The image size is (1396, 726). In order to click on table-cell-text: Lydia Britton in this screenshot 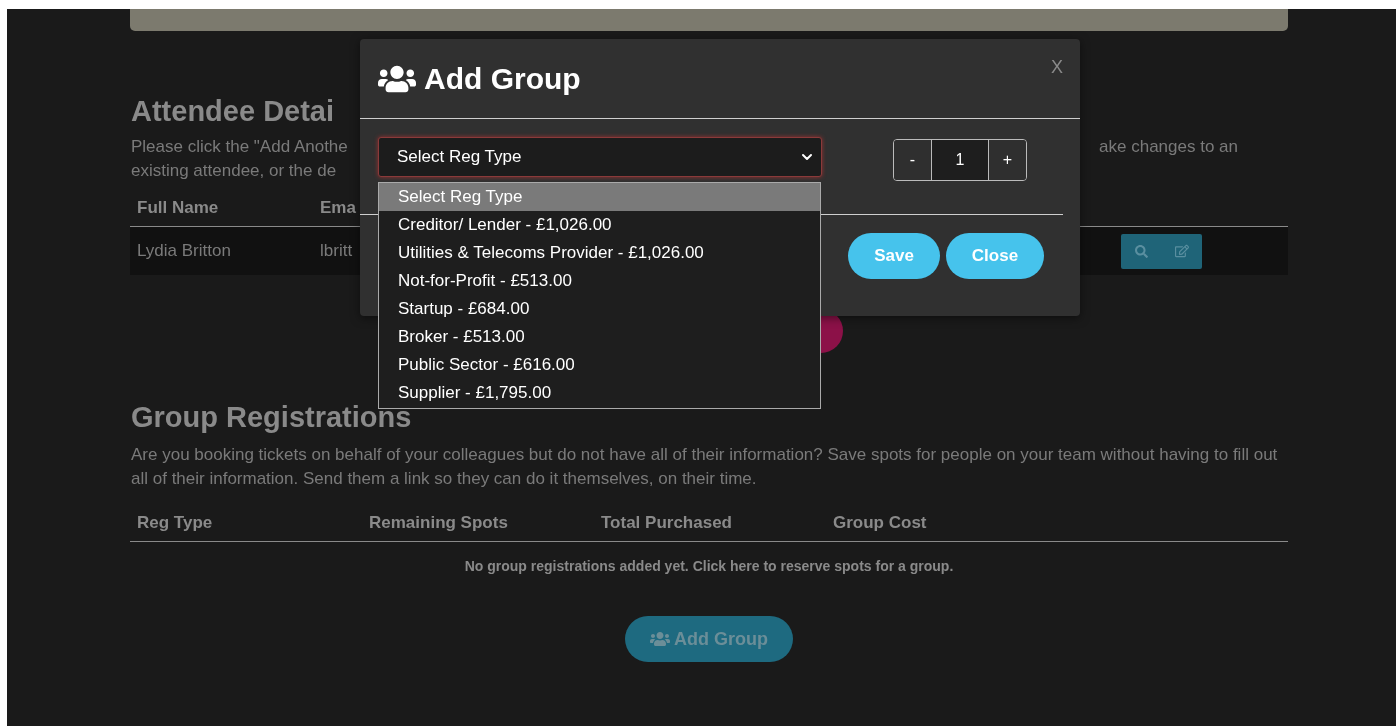, I will do `click(184, 251)`.